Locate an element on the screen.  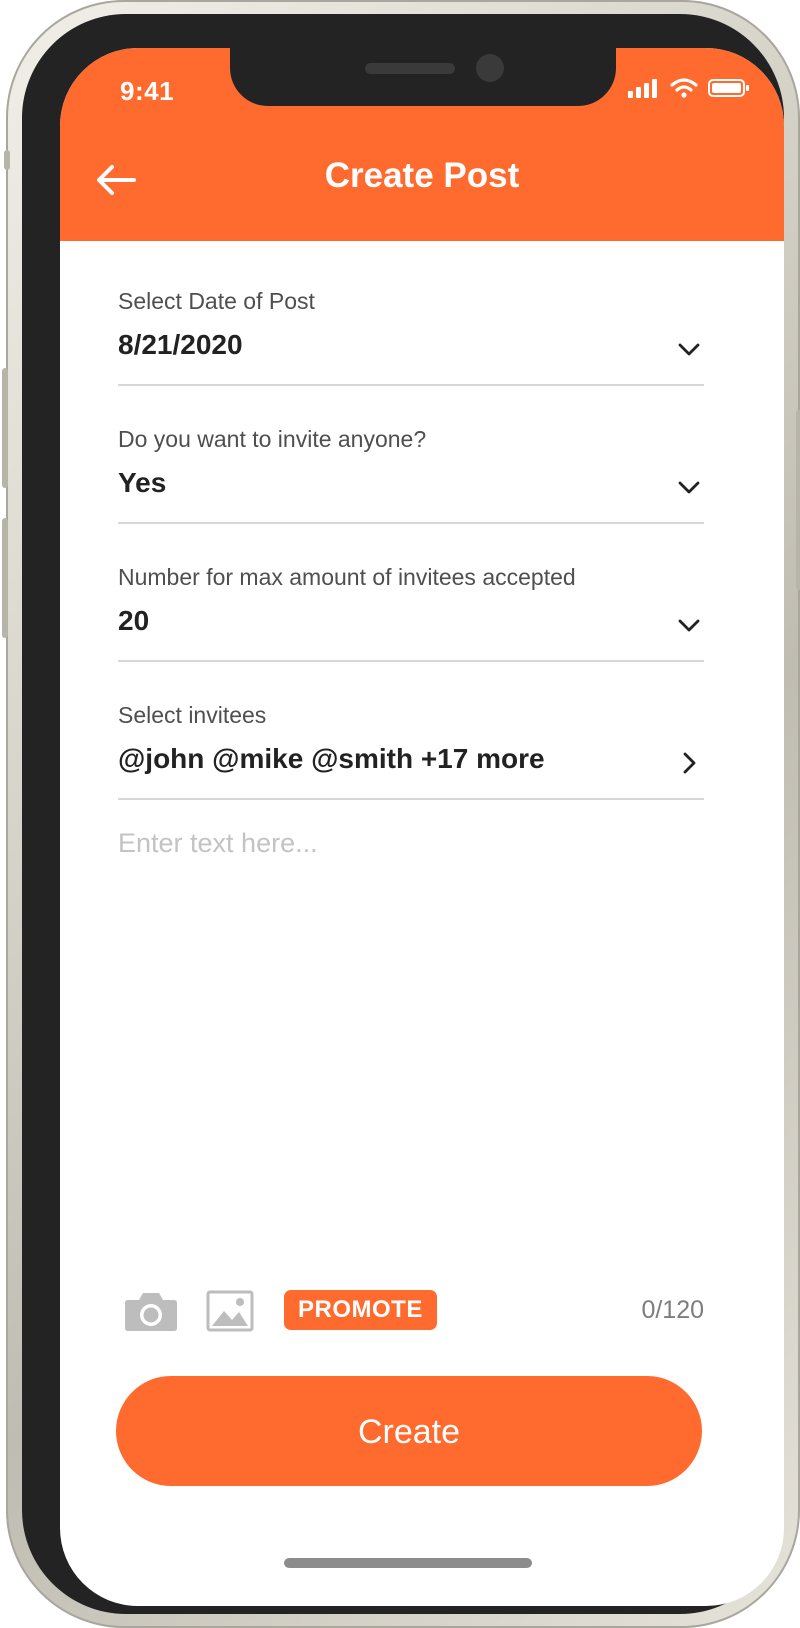
wifi-icon is located at coordinates (684, 88).